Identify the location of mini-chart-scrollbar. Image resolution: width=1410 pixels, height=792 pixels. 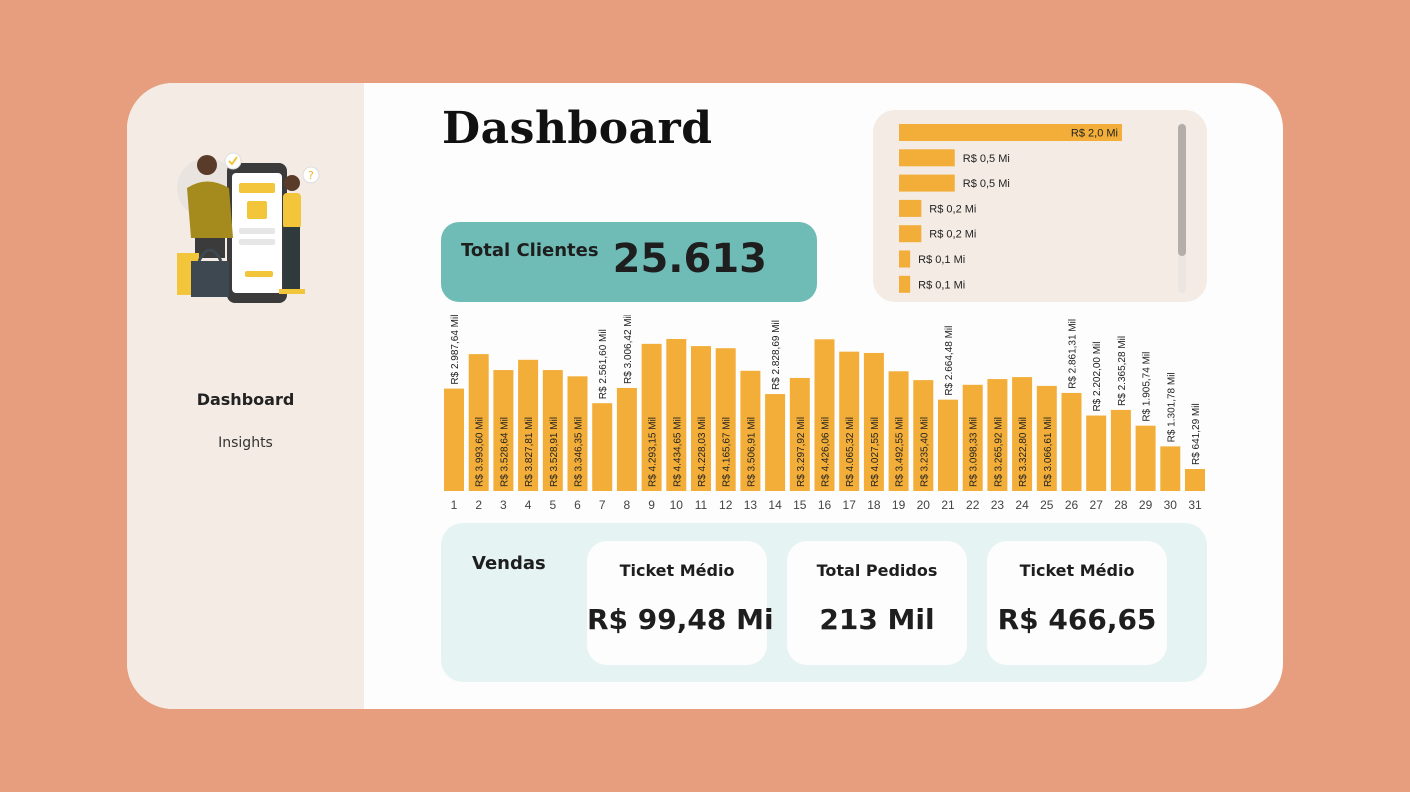
(1182, 190).